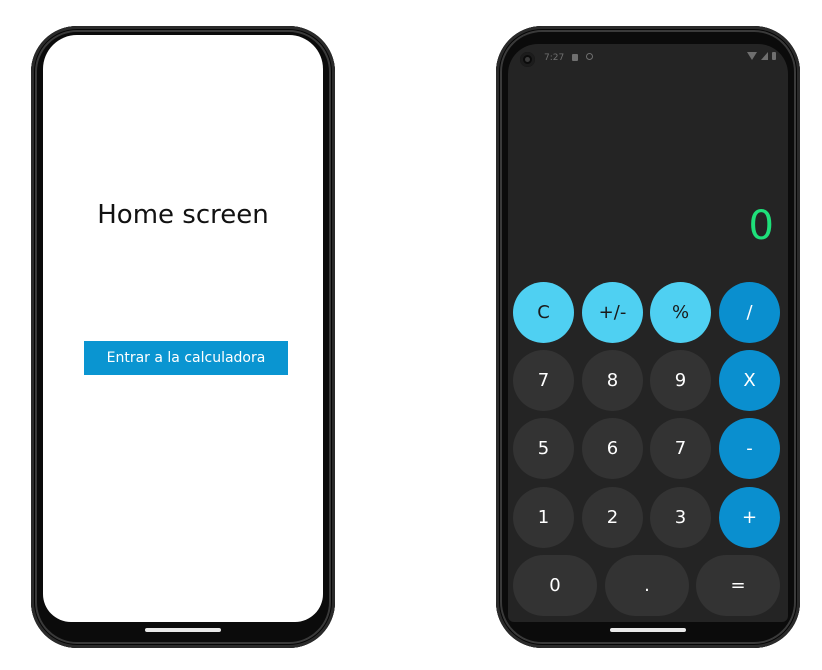 This screenshot has width=822, height=670. Describe the element at coordinates (612, 380) in the screenshot. I see `key-8: 8` at that location.